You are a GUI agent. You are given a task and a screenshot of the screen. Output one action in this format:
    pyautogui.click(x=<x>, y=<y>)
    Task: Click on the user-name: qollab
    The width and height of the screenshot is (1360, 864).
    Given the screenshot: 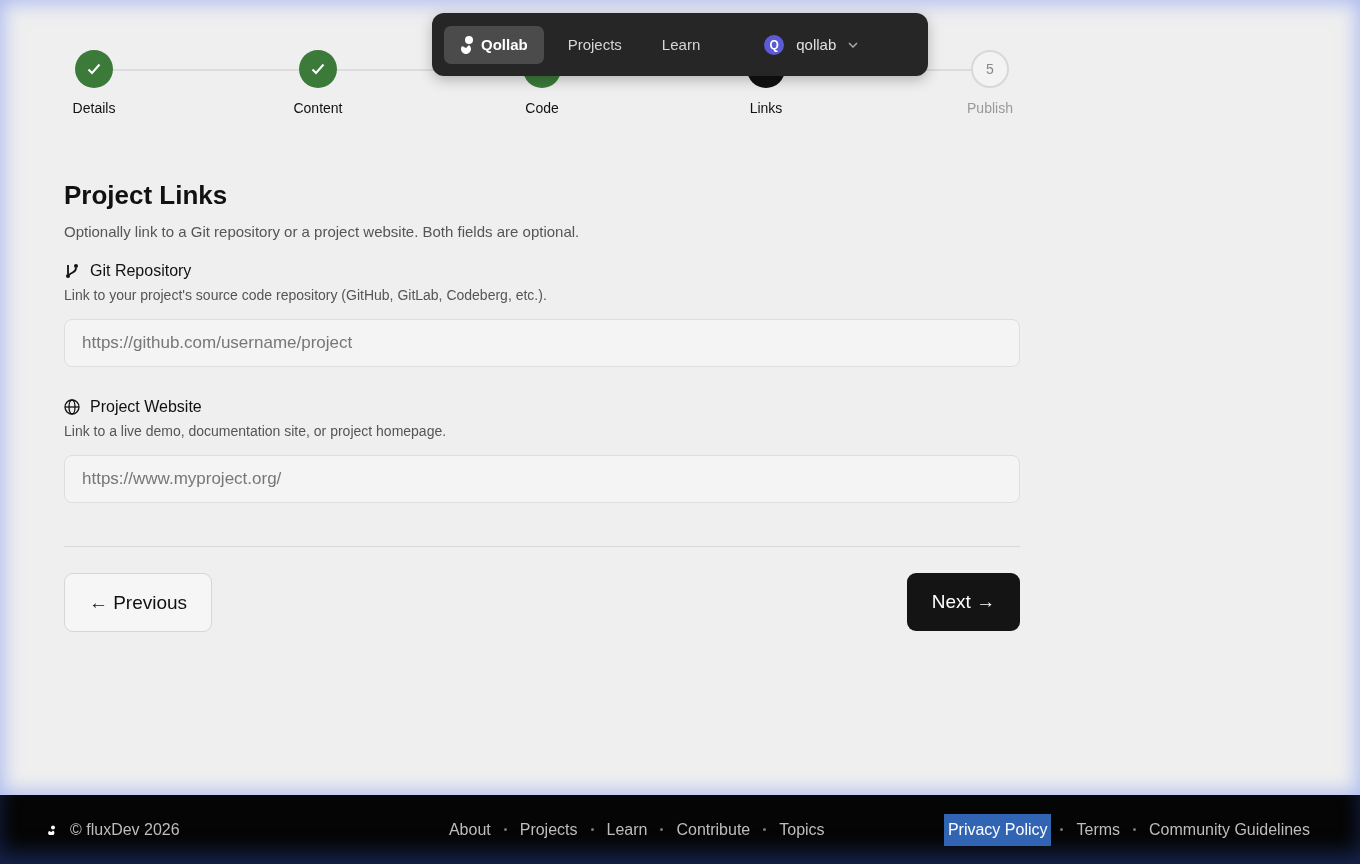 What is the action you would take?
    pyautogui.click(x=816, y=44)
    